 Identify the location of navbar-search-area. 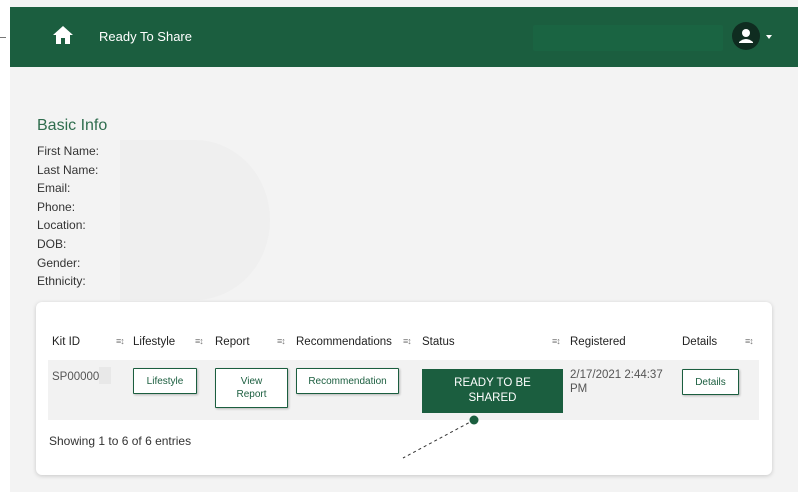
(628, 38).